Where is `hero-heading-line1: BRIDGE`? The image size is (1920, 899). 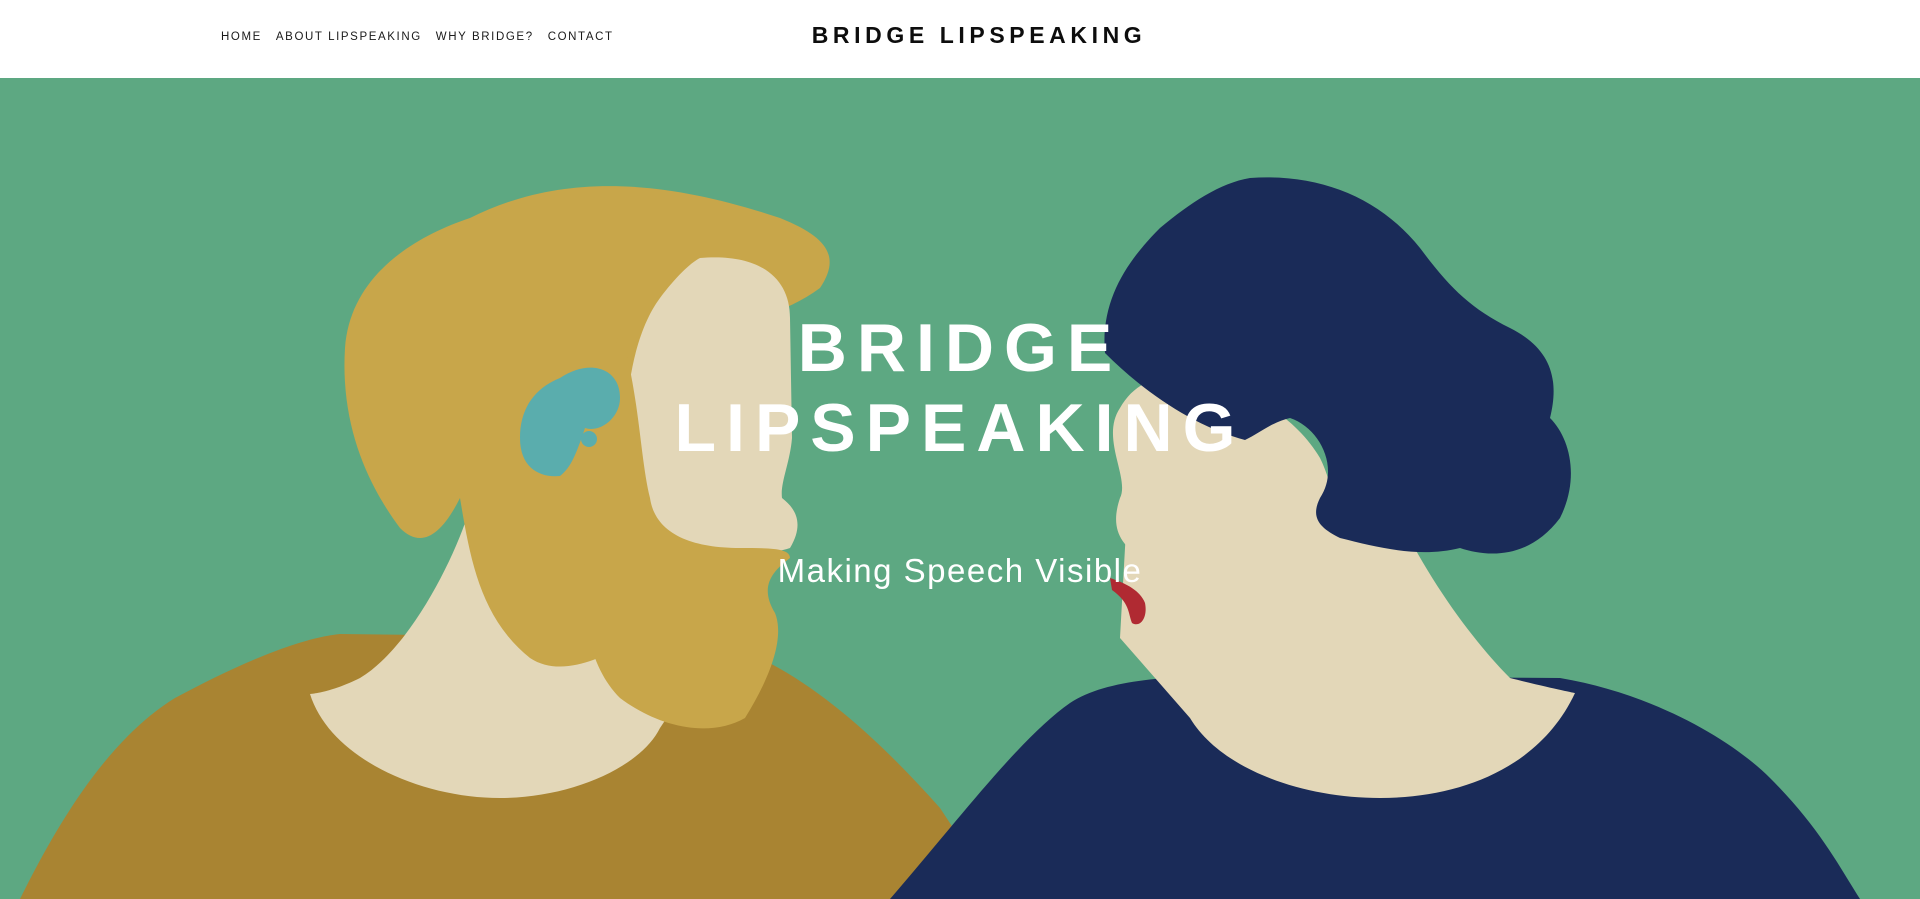 hero-heading-line1: BRIDGE is located at coordinates (960, 348).